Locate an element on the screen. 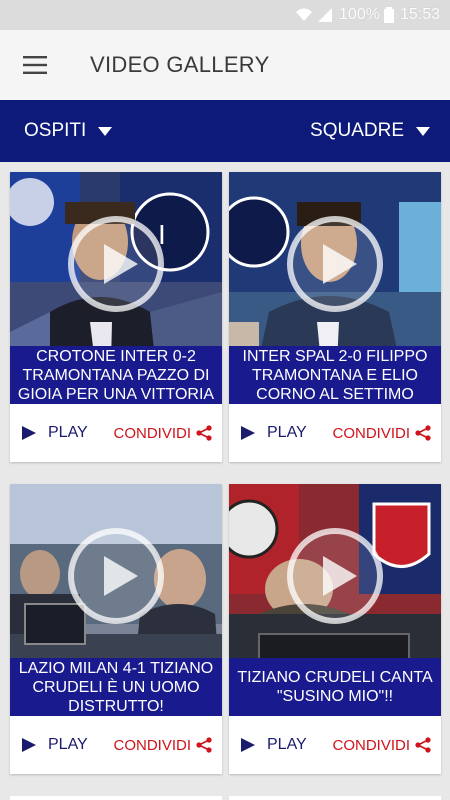 The height and width of the screenshot is (800, 450). hamburger-menu-icon is located at coordinates (35, 65).